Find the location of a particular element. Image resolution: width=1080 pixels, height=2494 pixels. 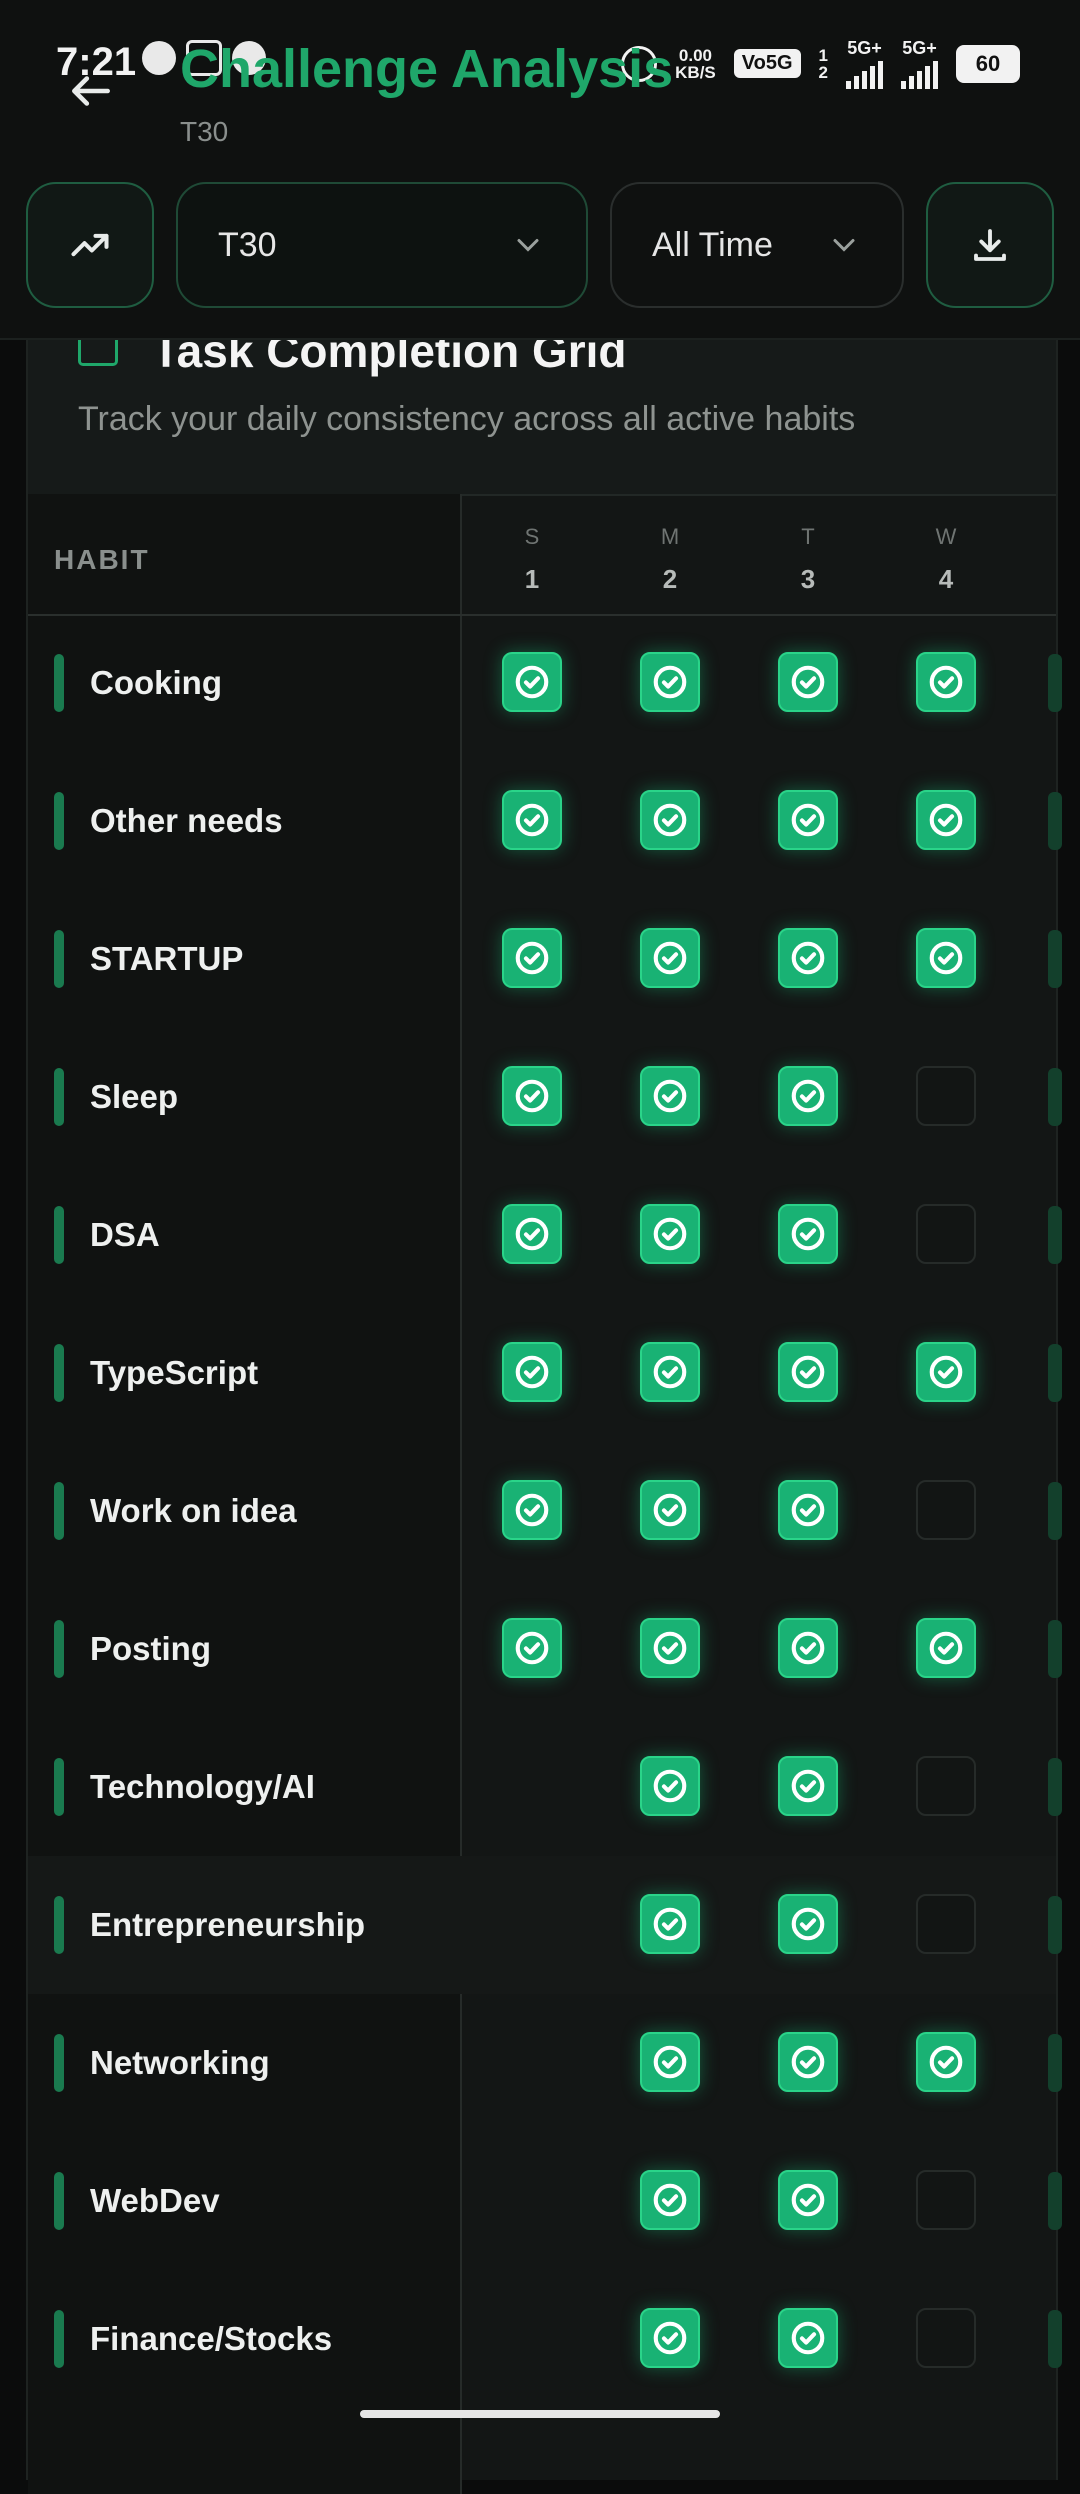

habit-name: Cooking is located at coordinates (156, 682).